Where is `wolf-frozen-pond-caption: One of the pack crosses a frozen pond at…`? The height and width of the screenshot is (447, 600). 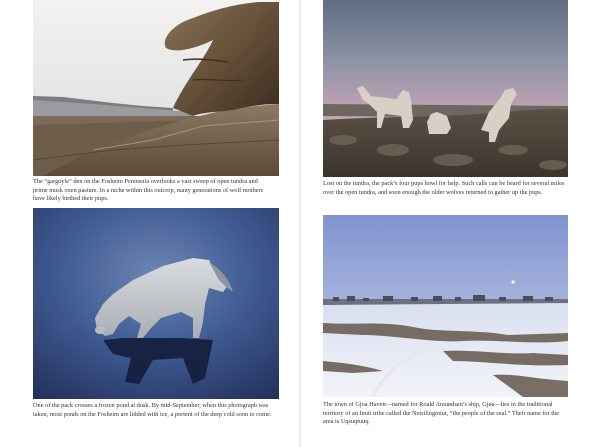
wolf-frozen-pond-caption: One of the pack crosses a frozen pond at… is located at coordinates (152, 410).